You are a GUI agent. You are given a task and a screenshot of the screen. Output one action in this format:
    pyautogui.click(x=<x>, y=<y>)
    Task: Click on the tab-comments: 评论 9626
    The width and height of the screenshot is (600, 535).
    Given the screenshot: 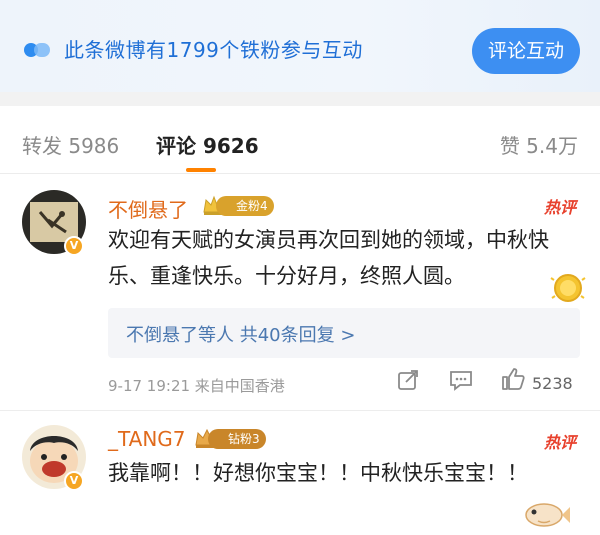 What is the action you would take?
    pyautogui.click(x=207, y=144)
    